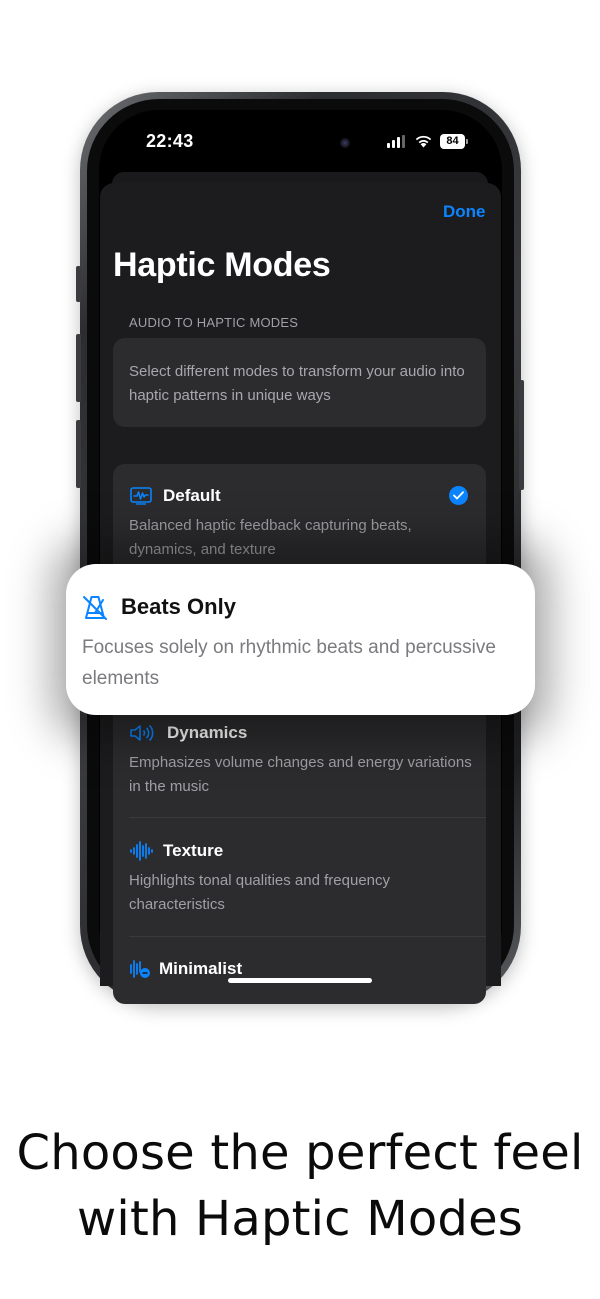 This screenshot has width=600, height=1299. Describe the element at coordinates (170, 141) in the screenshot. I see `status-time: 22:43` at that location.